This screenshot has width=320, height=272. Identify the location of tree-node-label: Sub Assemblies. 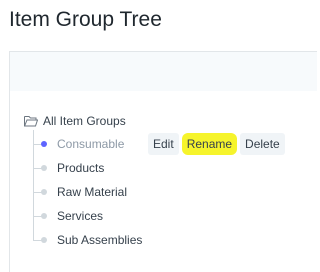
(100, 240).